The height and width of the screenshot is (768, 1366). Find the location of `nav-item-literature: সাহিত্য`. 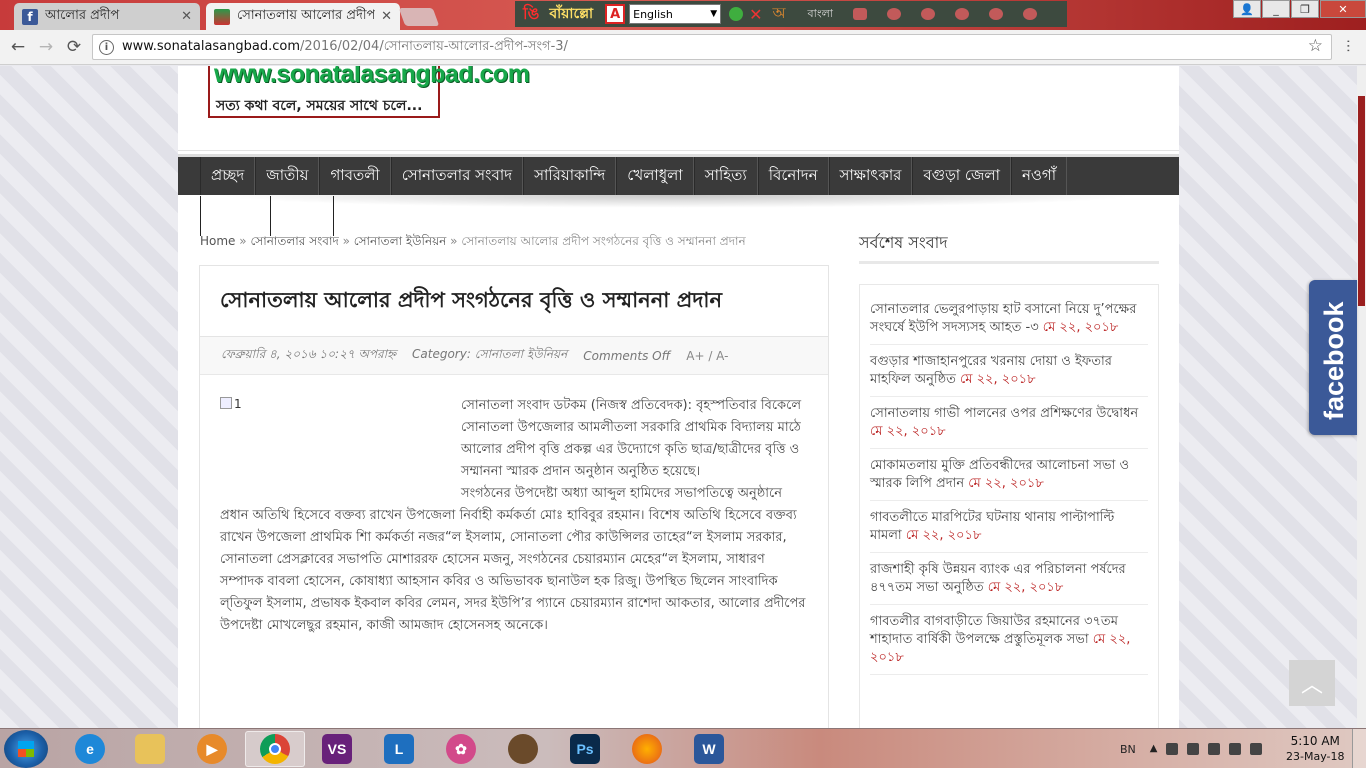

nav-item-literature: সাহিত্য is located at coordinates (725, 176).